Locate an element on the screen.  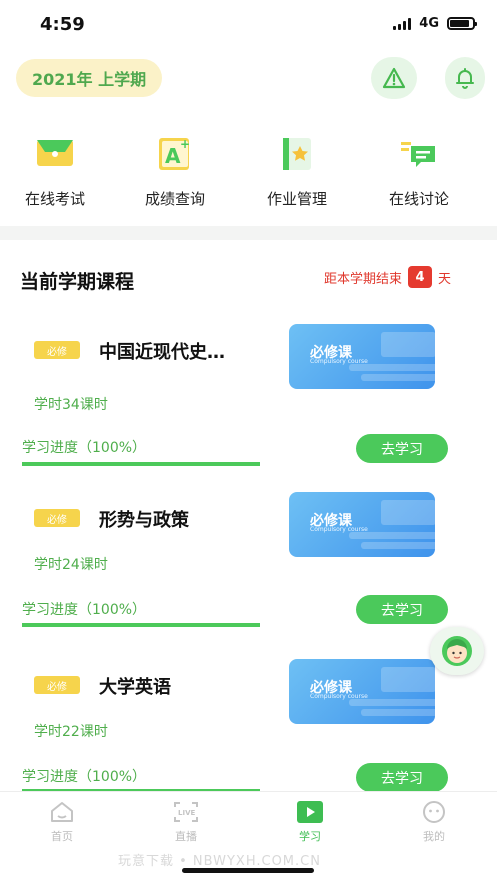
tab-label: 直播 is located at coordinates (186, 836).